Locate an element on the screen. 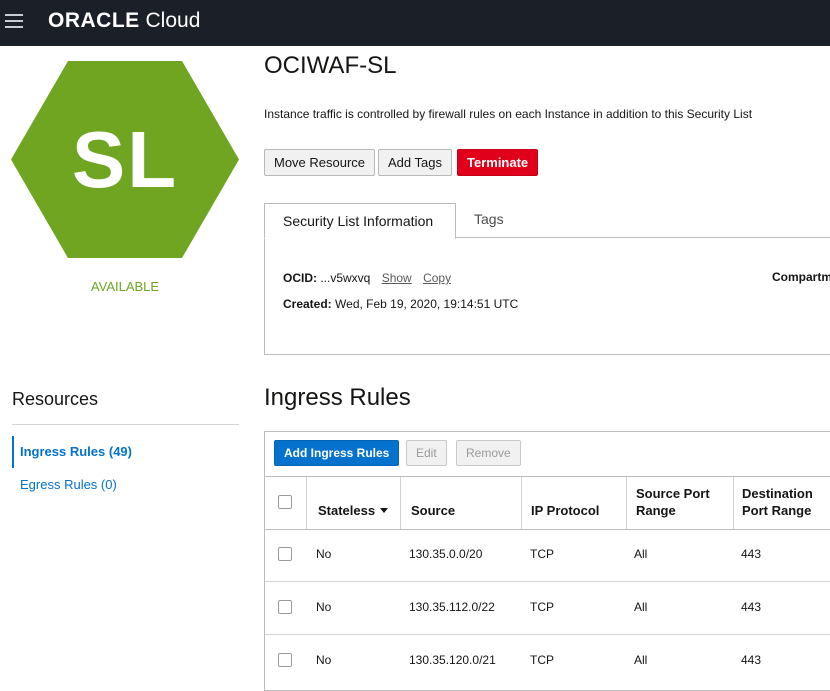 The image size is (830, 691). ocid-value: ...v5wxvq is located at coordinates (345, 278).